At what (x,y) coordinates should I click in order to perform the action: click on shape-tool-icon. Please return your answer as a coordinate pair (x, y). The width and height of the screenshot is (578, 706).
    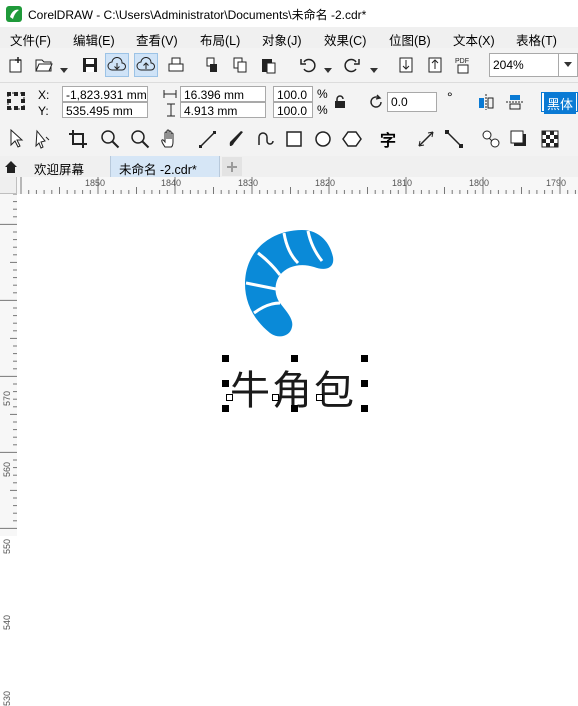
    Looking at the image, I should click on (44, 139).